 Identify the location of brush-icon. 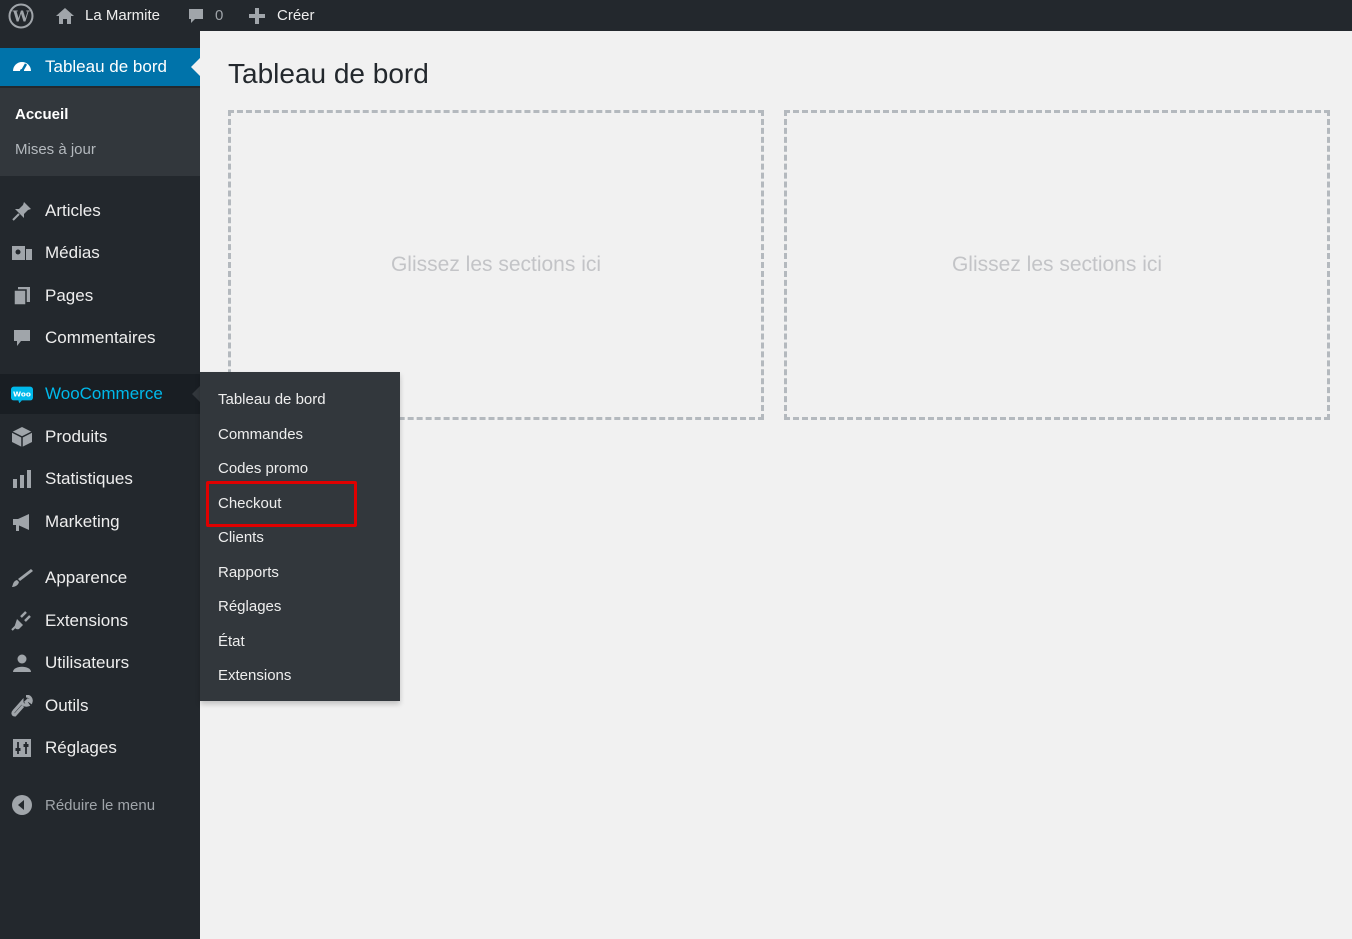
(22, 578).